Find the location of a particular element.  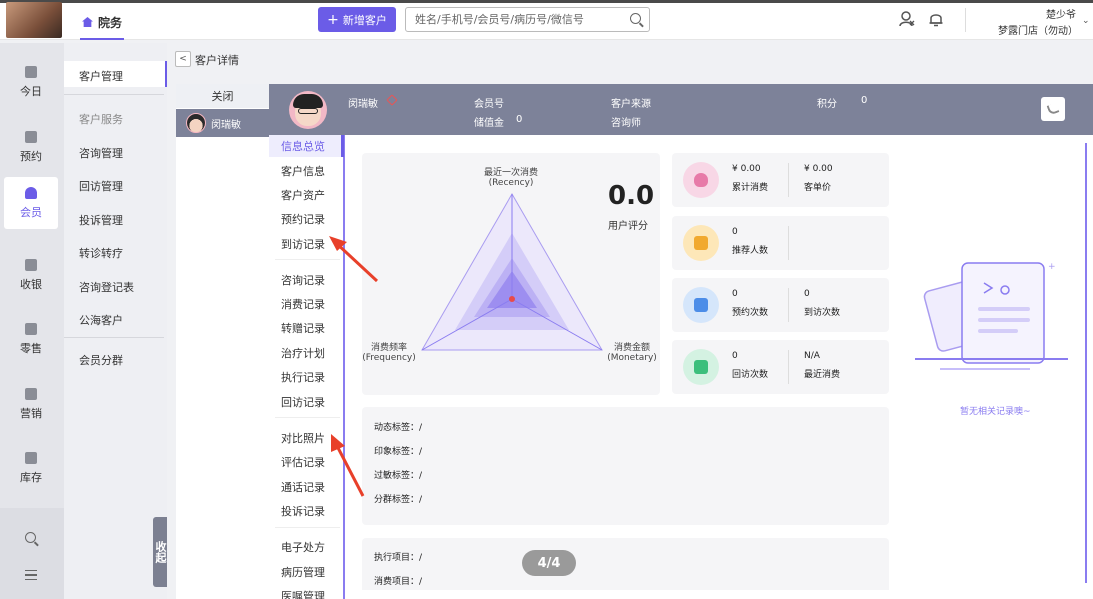

plus-icon: + is located at coordinates (333, 19).